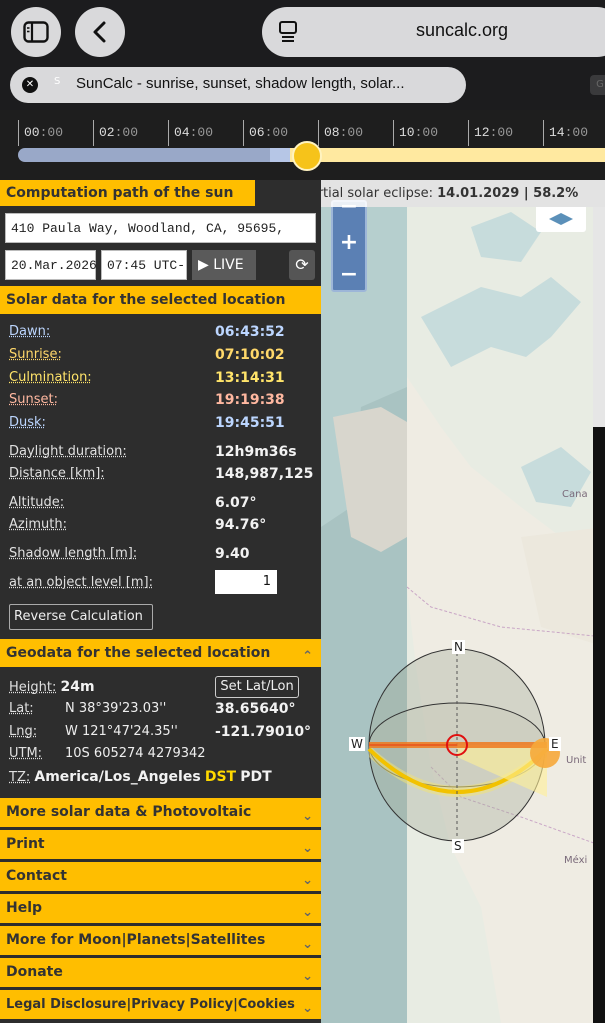 This screenshot has width=605, height=1023. Describe the element at coordinates (160, 812) in the screenshot. I see `section-header: More solar data & Photovoltaic ⌄` at that location.